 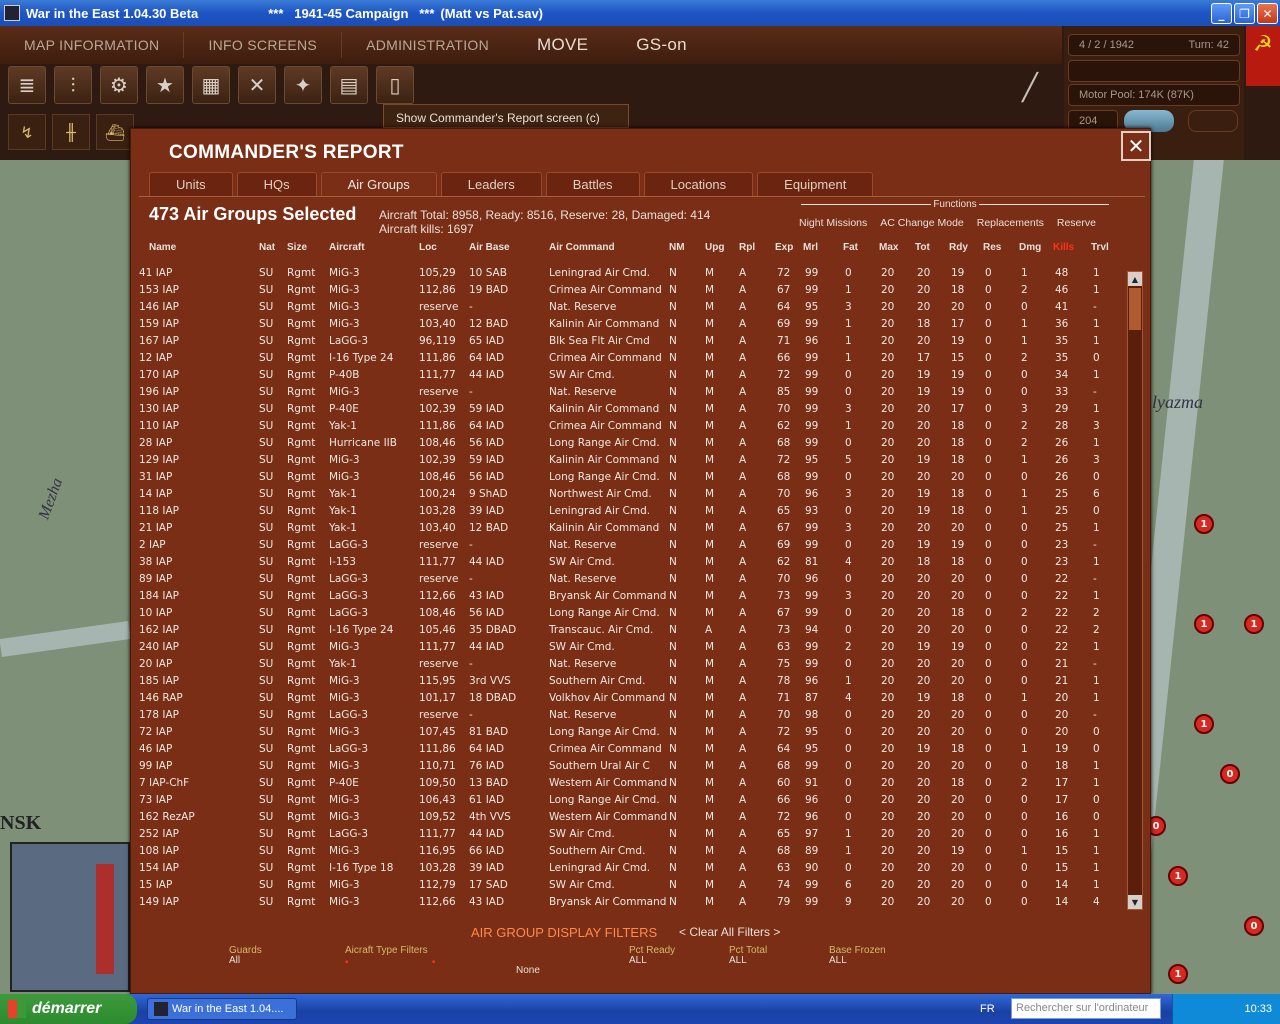 I want to click on cell-name: 240 IAP, so click(x=159, y=647).